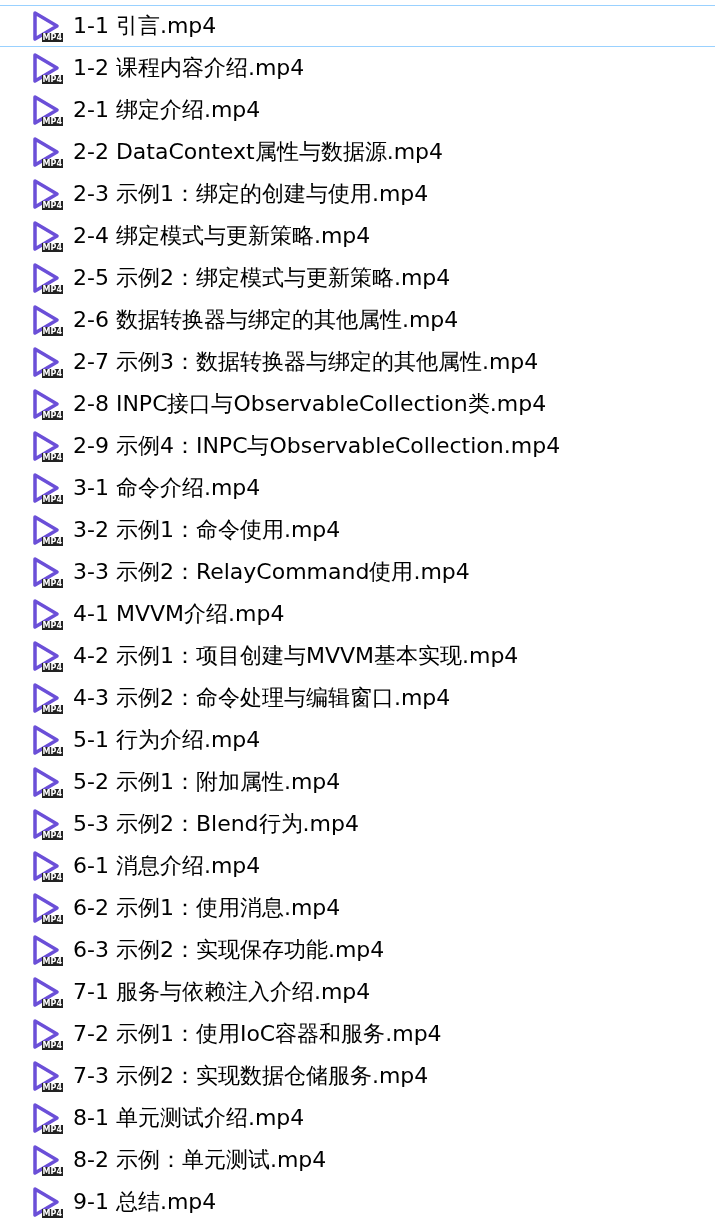  What do you see at coordinates (167, 866) in the screenshot?
I see `file-name: 6-1 消息介绍.mp4` at bounding box center [167, 866].